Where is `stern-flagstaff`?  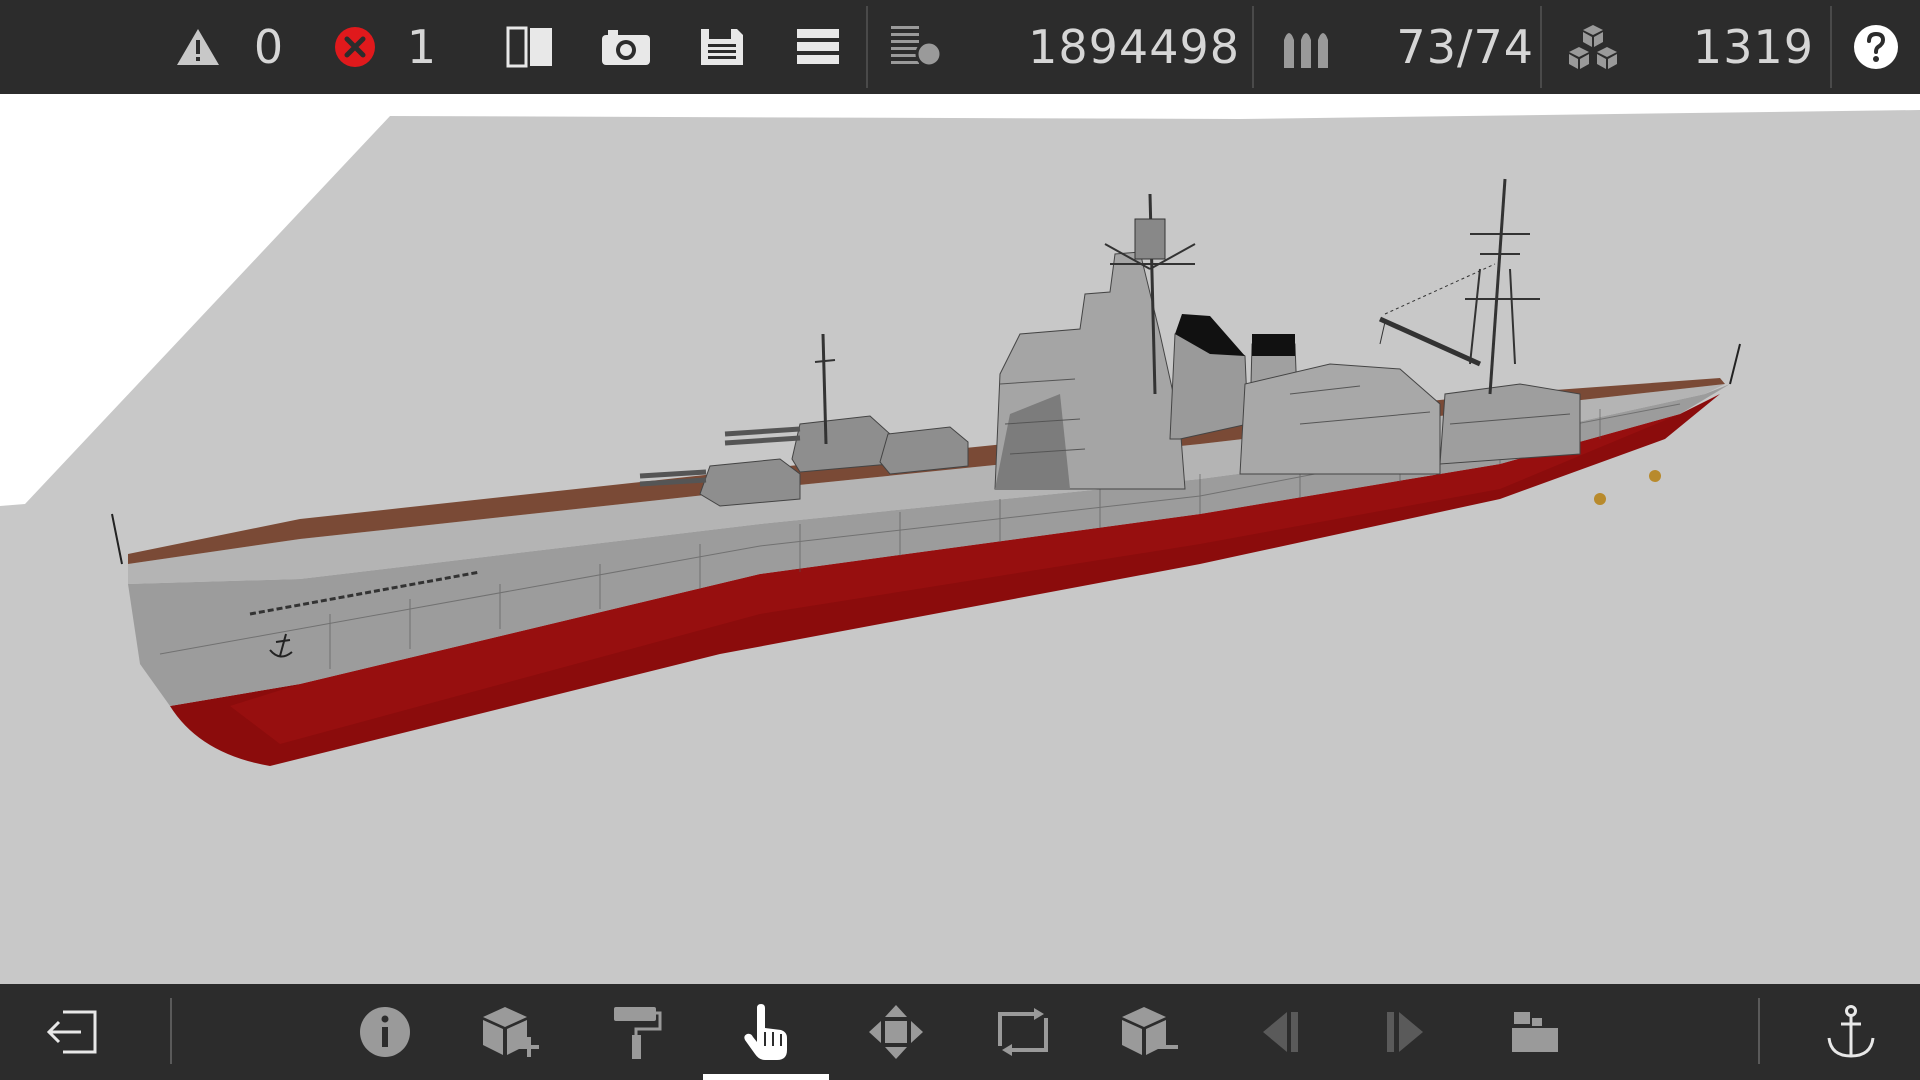 stern-flagstaff is located at coordinates (1735, 364).